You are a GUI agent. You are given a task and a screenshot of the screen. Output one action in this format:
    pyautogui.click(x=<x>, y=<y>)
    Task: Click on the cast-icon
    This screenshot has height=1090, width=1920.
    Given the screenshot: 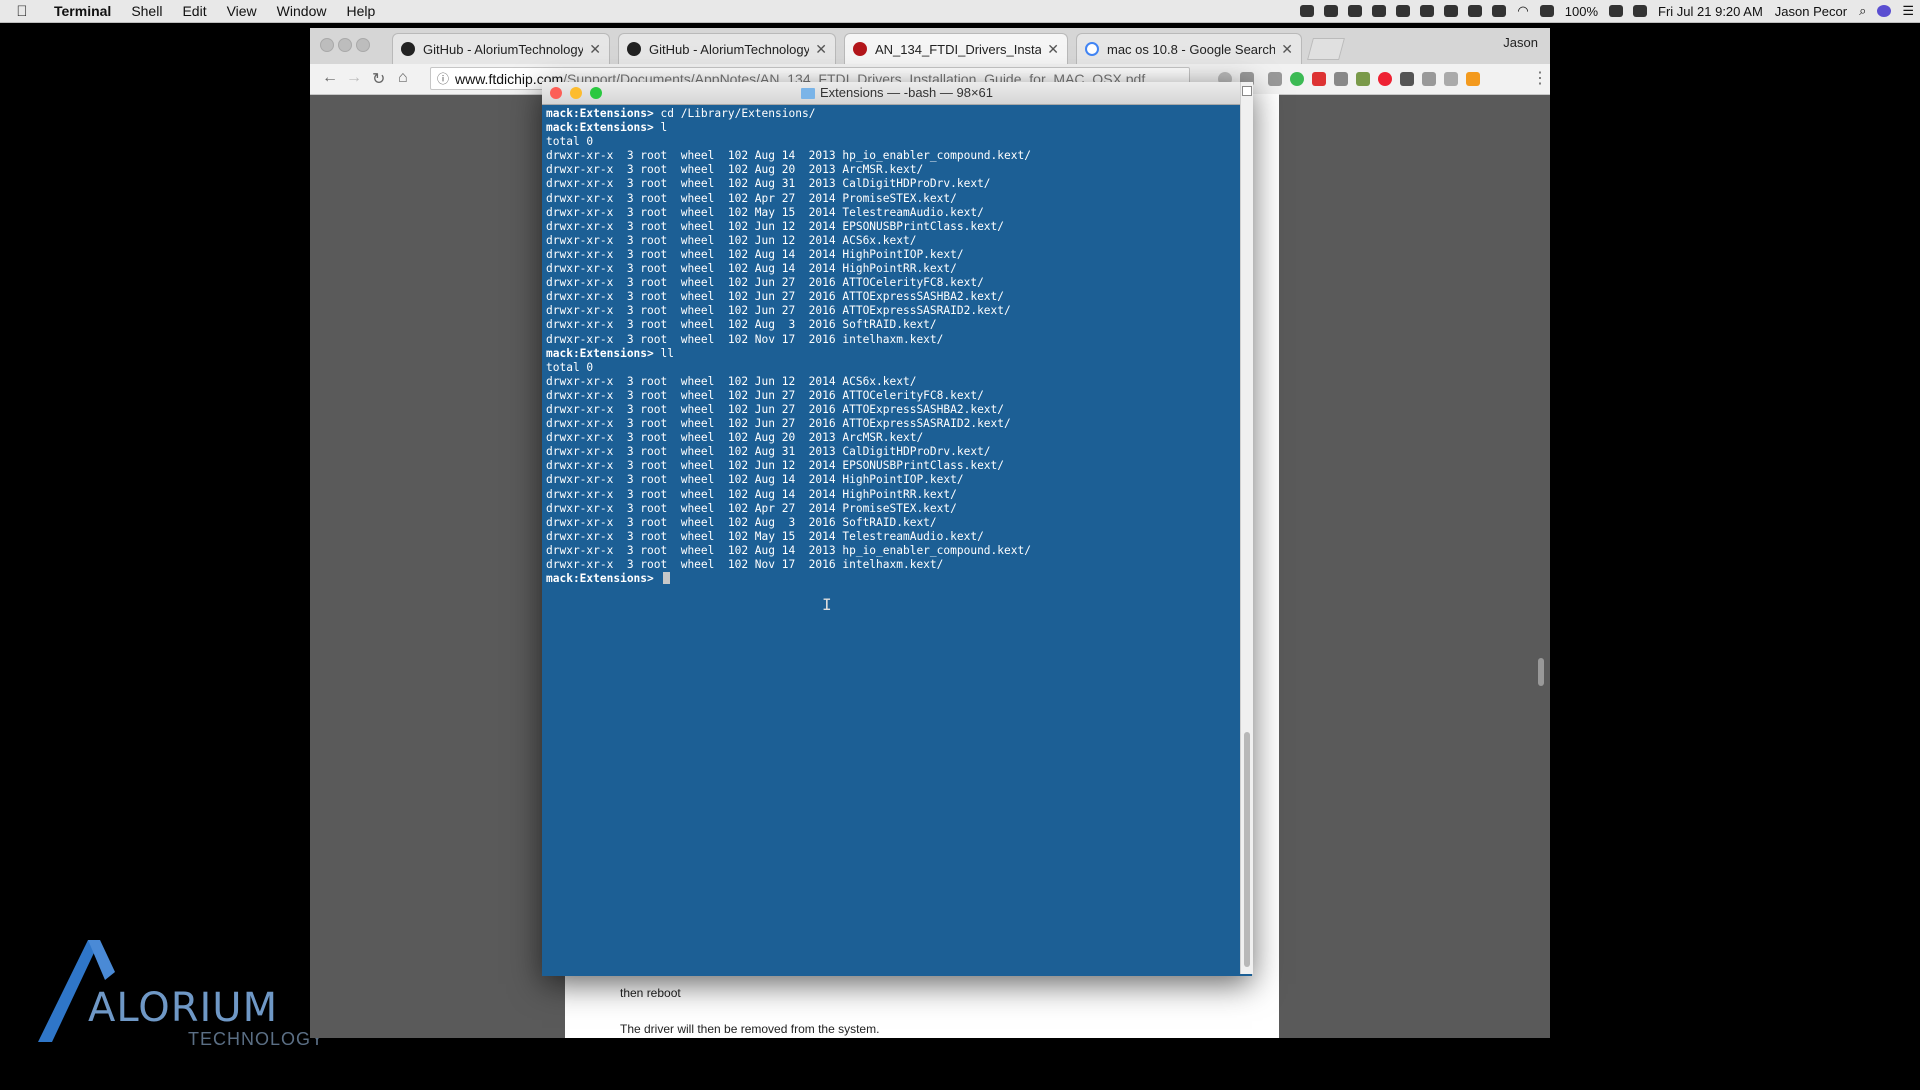 What is the action you would take?
    pyautogui.click(x=1451, y=79)
    